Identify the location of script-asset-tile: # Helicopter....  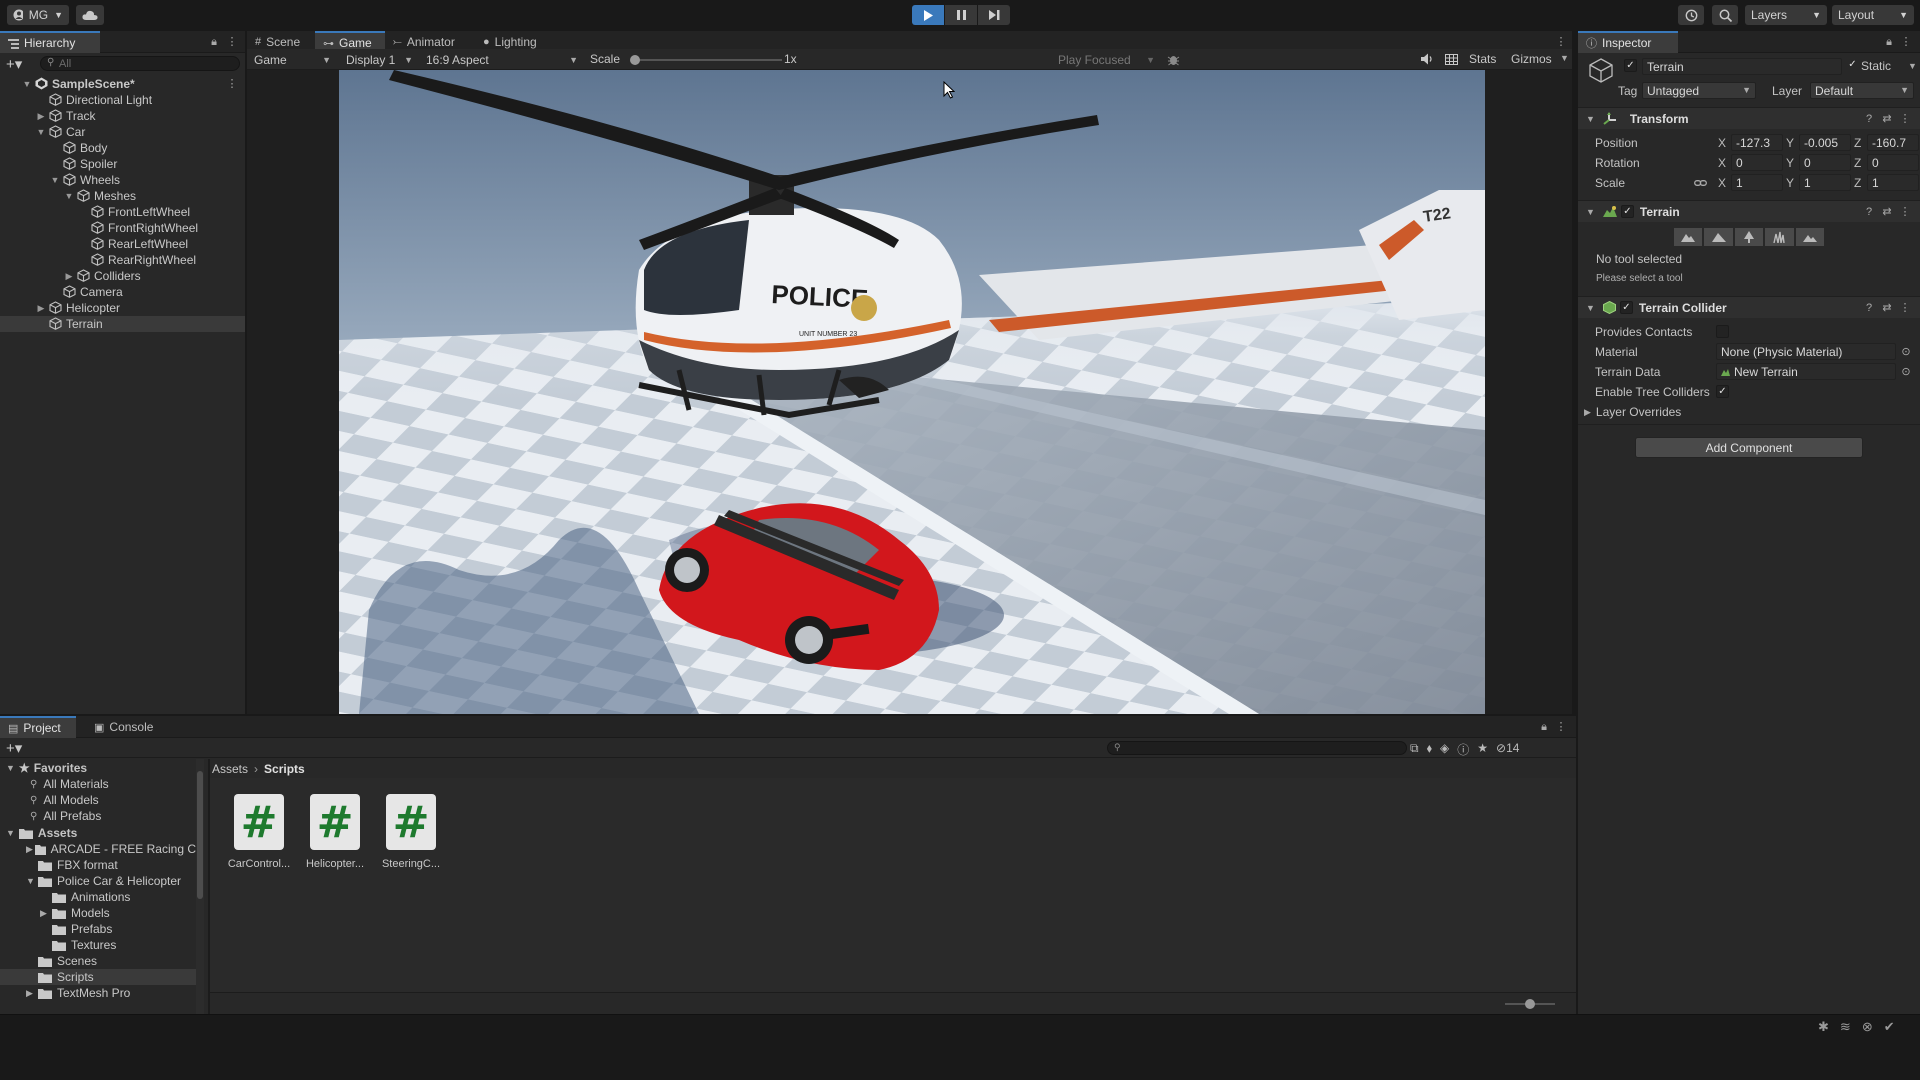
(335, 832).